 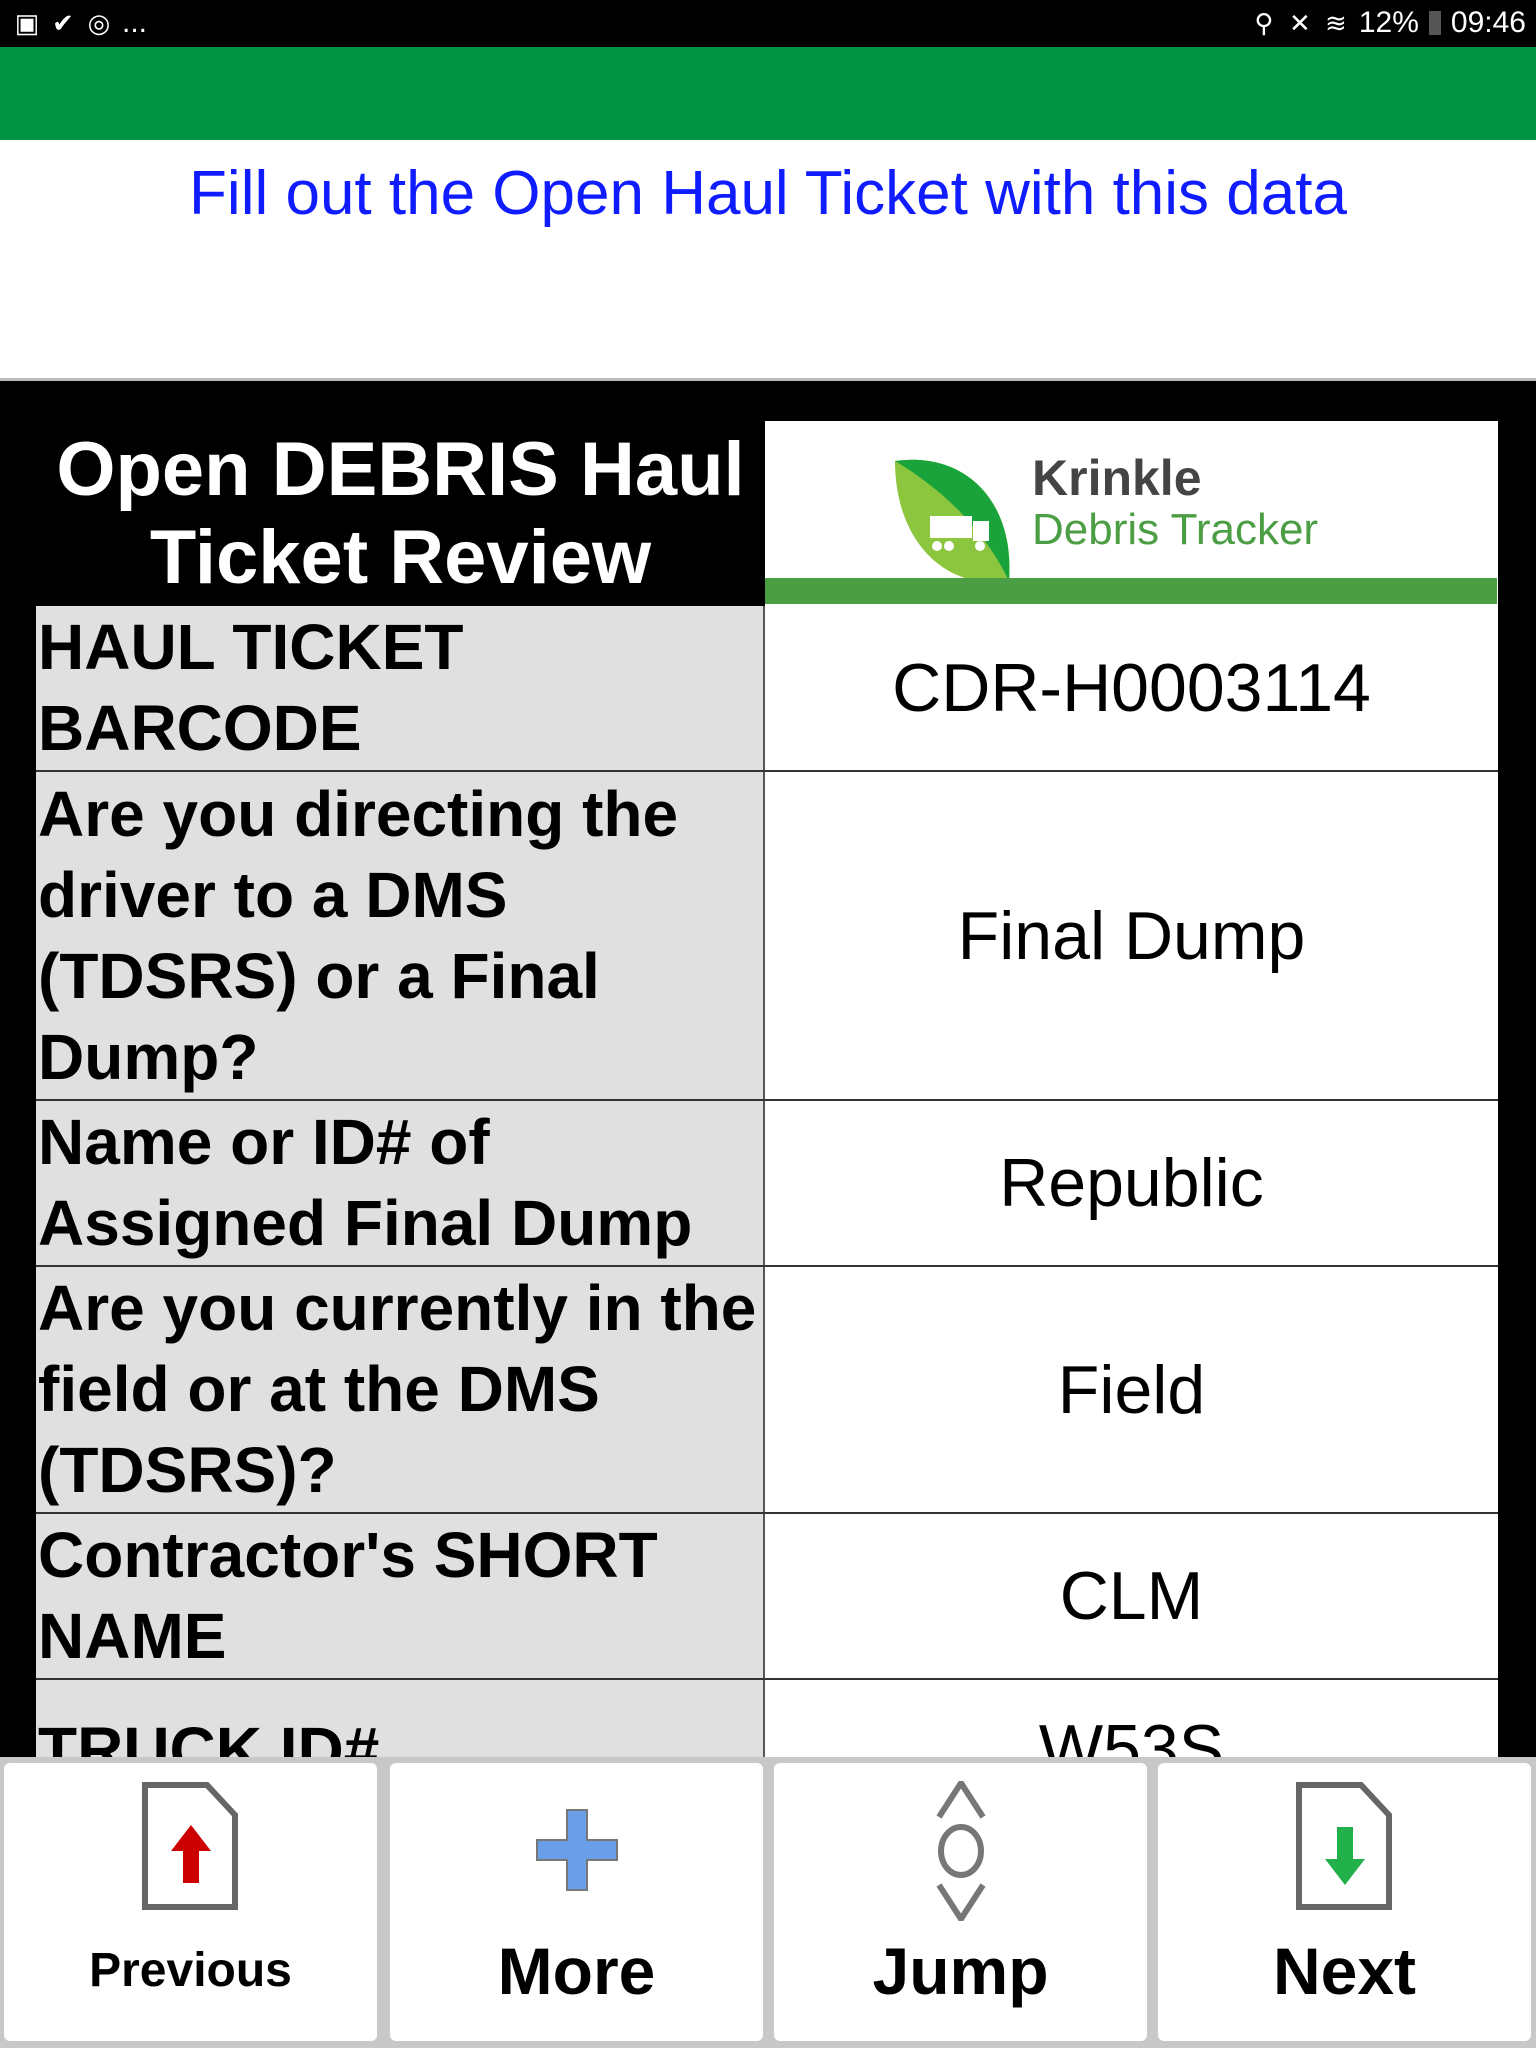 I want to click on battery-percent: 12%, so click(x=1388, y=22).